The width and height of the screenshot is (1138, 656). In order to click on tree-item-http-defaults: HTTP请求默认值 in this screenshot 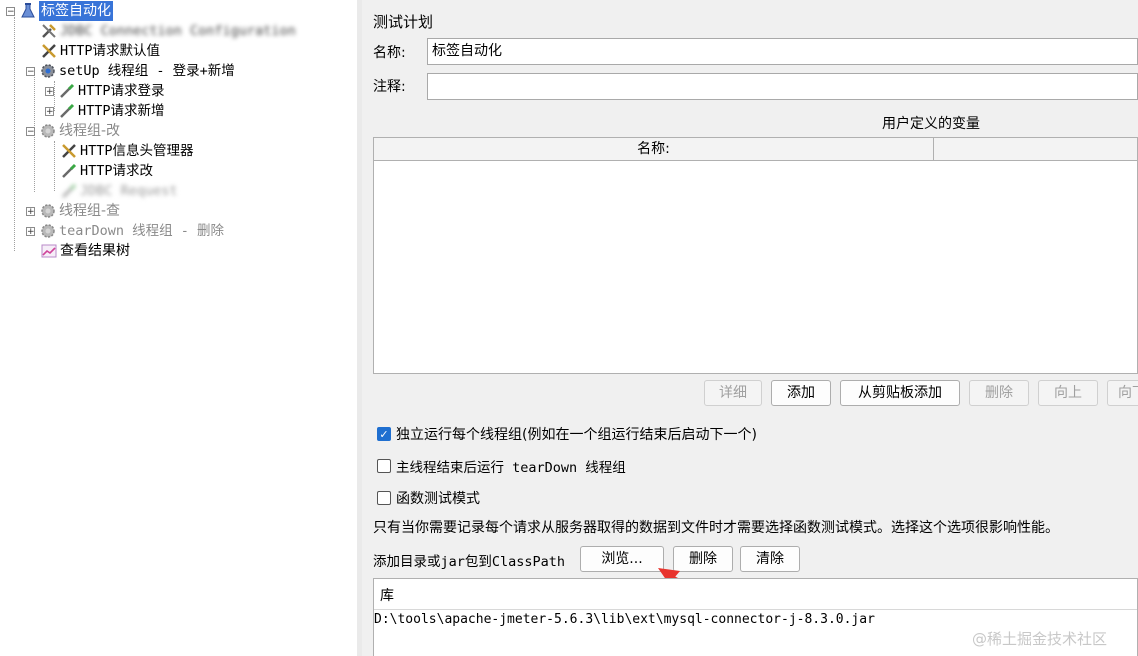, I will do `click(100, 51)`.